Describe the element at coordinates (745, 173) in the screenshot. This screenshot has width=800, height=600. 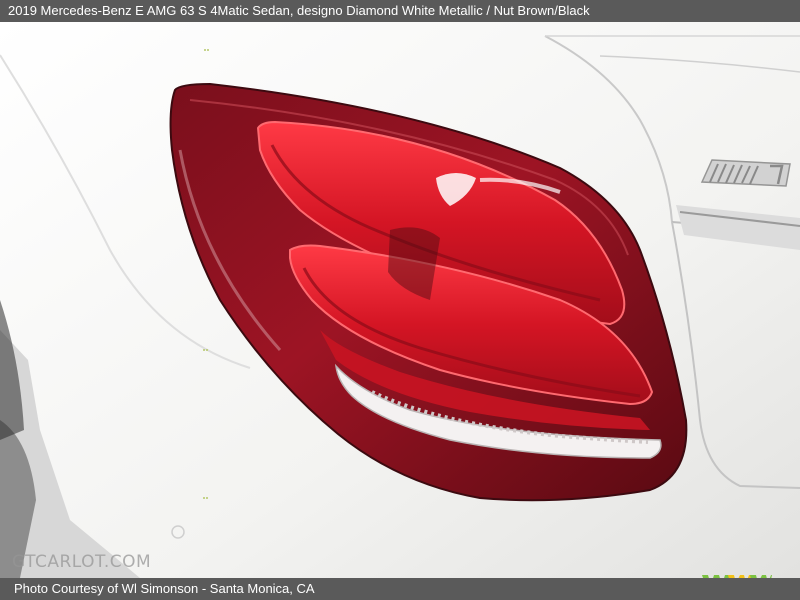
I see `amg-emblem` at that location.